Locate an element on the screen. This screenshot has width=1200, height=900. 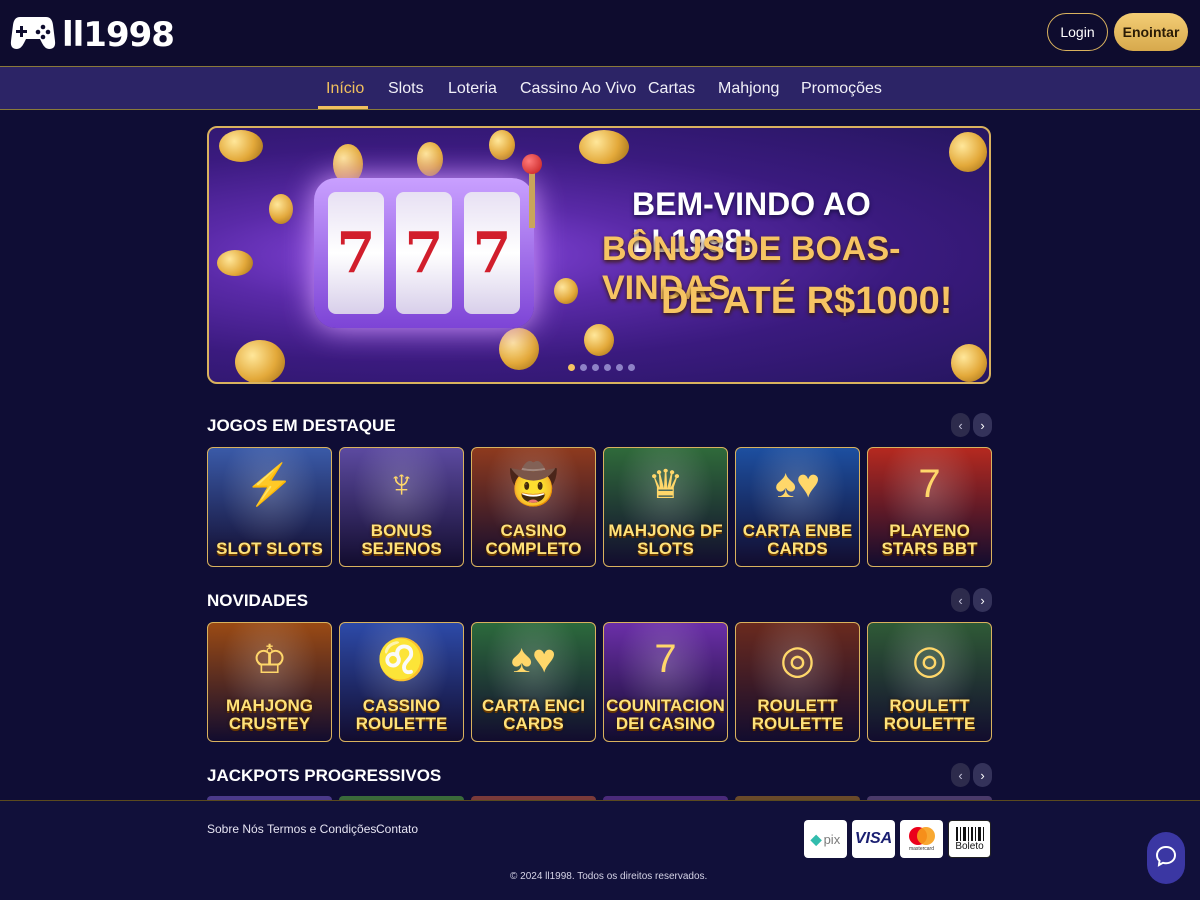
game-tile: ♠♥ CARTA ENBE CARDS is located at coordinates (797, 507).